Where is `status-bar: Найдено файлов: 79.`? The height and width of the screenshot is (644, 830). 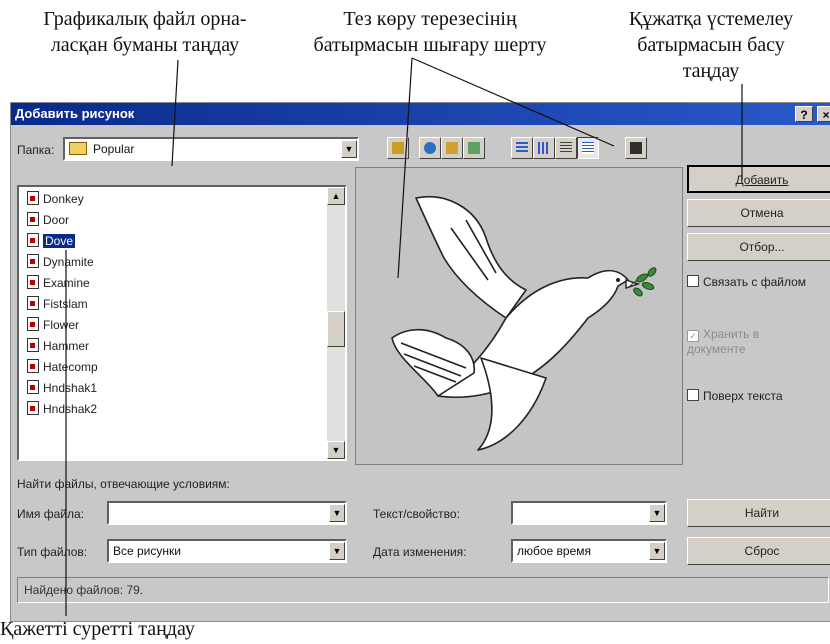
status-bar: Найдено файлов: 79. is located at coordinates (423, 590).